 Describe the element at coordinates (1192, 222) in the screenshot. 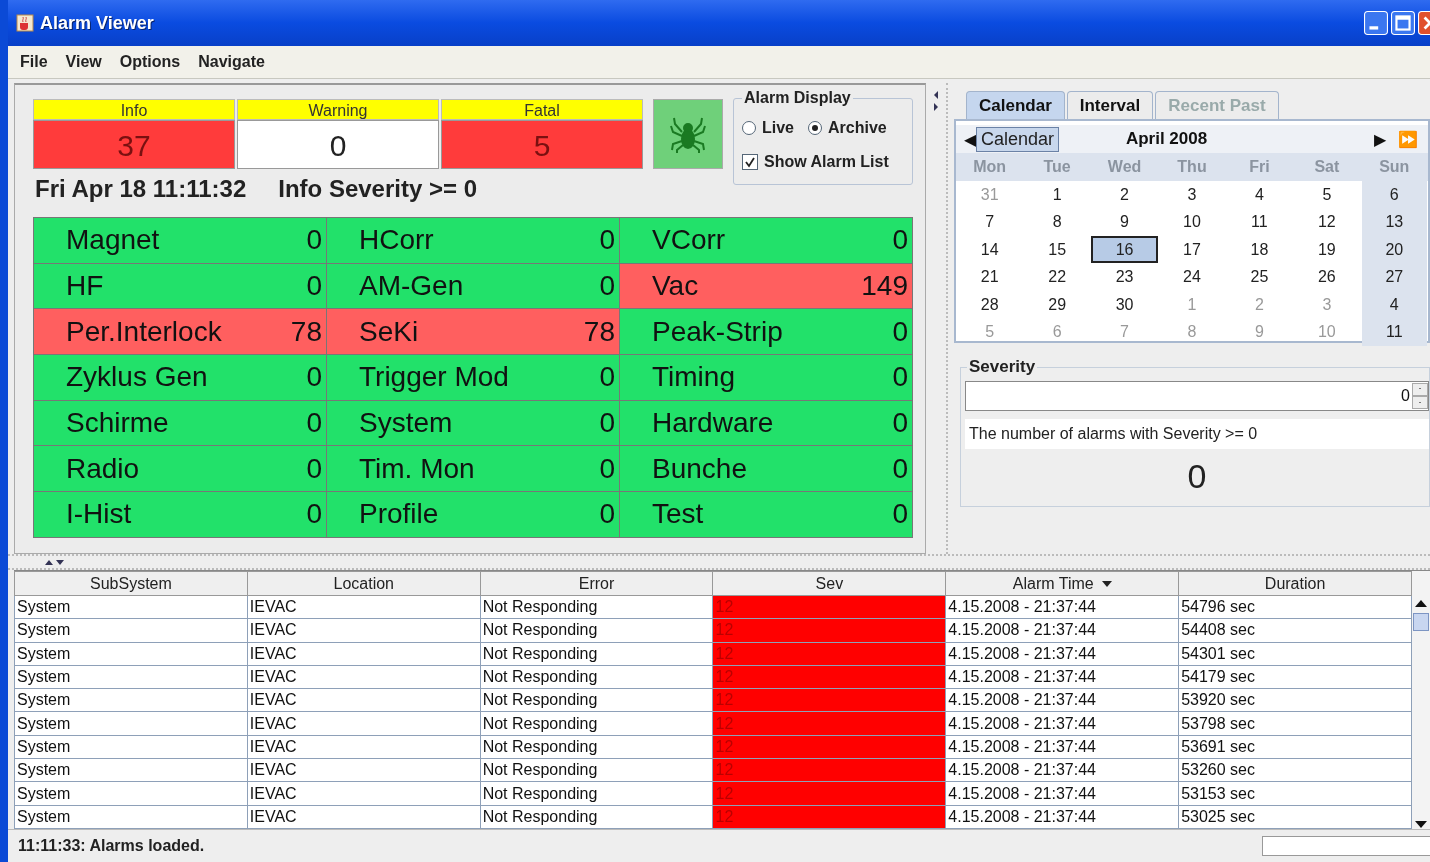

I see `calendar-day: 10` at that location.